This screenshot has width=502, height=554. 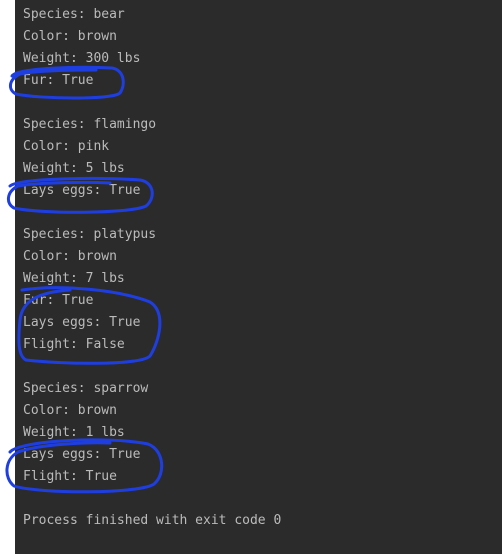 What do you see at coordinates (82, 322) in the screenshot?
I see `output-line-lays-eggs-platypus: Lays eggs: True` at bounding box center [82, 322].